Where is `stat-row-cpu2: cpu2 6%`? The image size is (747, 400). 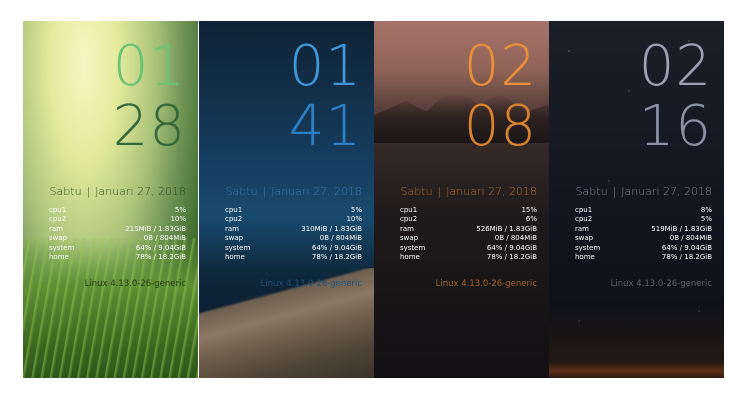
stat-row-cpu2: cpu2 6% is located at coordinates (468, 219).